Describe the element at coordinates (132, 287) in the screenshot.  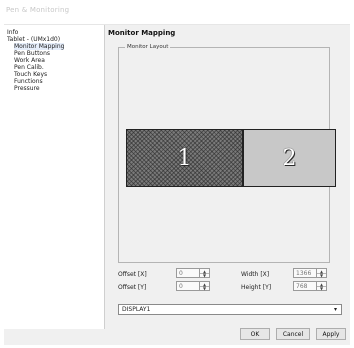
I see `offset-y-label: Offset [Y]` at that location.